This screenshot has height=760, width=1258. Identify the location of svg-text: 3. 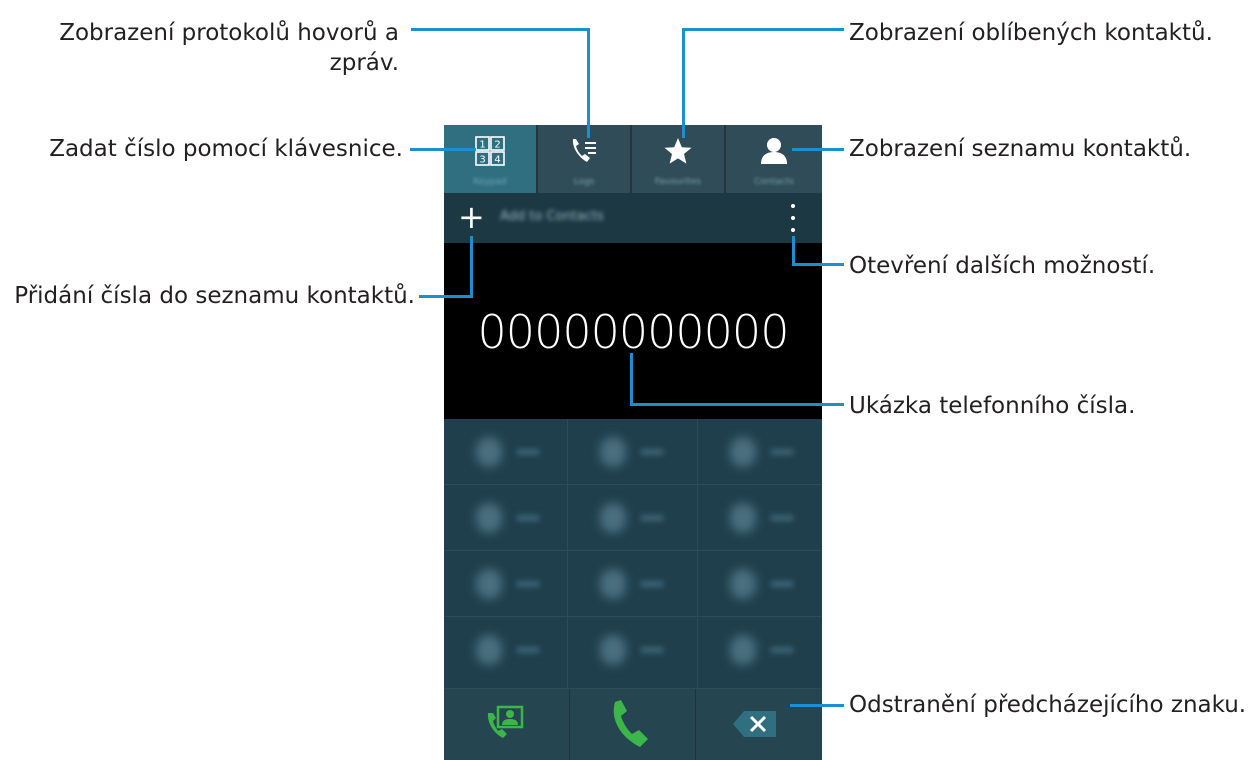
(482, 160).